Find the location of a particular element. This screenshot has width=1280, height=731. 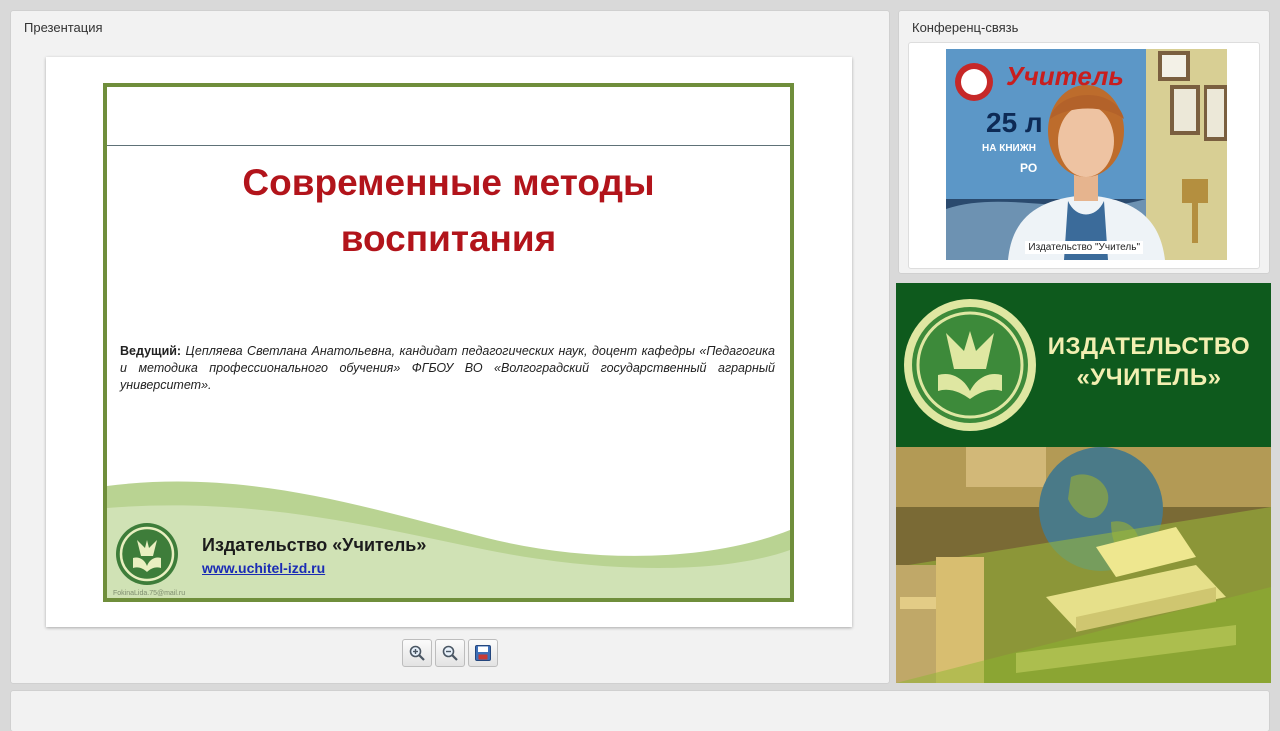

slide-title: Современные методы воспитания is located at coordinates (448, 211).